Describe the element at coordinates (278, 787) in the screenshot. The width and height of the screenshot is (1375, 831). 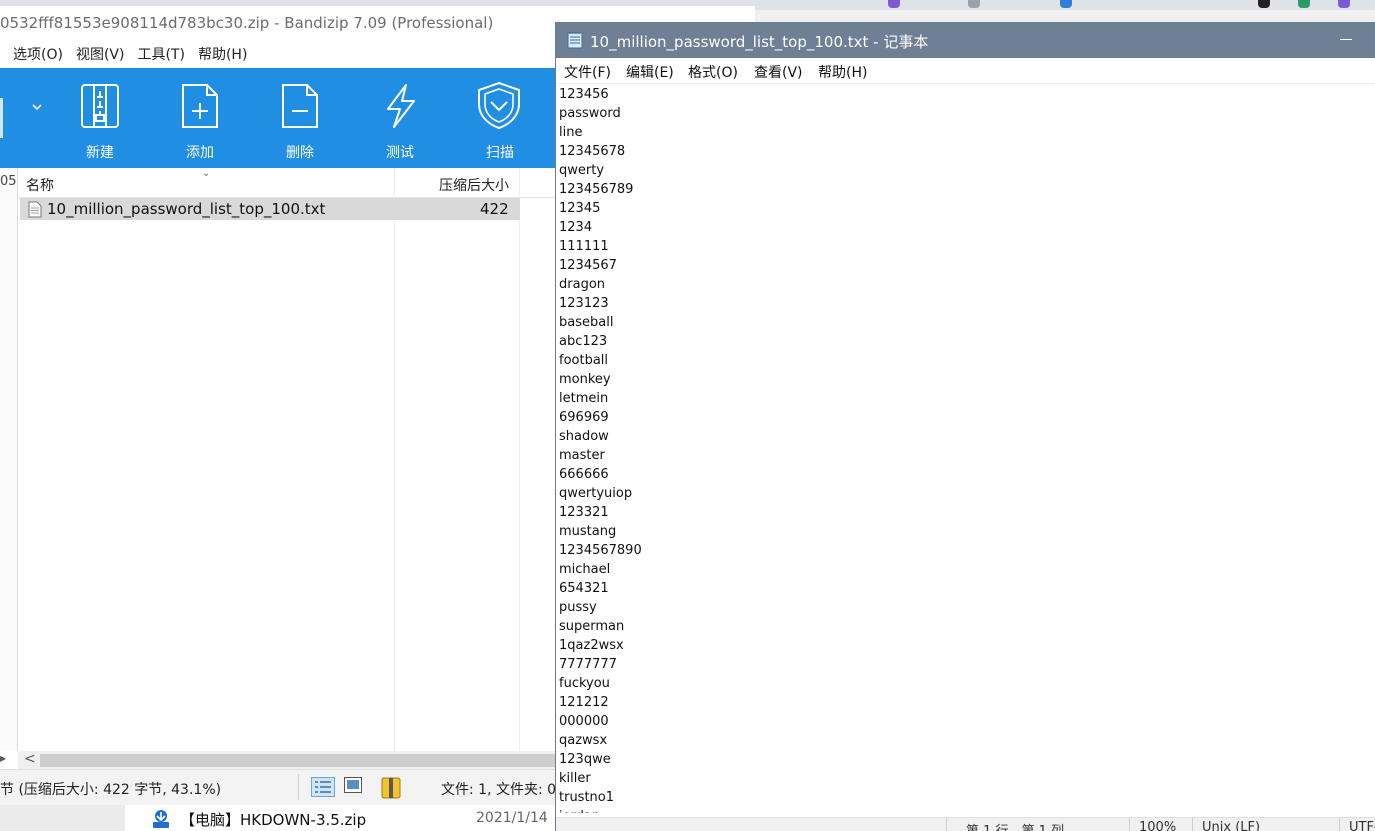
I see `bandizip-status-bar: 节 (压缩后大小: 422 字节, 43.1%) 文件: 1, 文件夹: 0` at that location.